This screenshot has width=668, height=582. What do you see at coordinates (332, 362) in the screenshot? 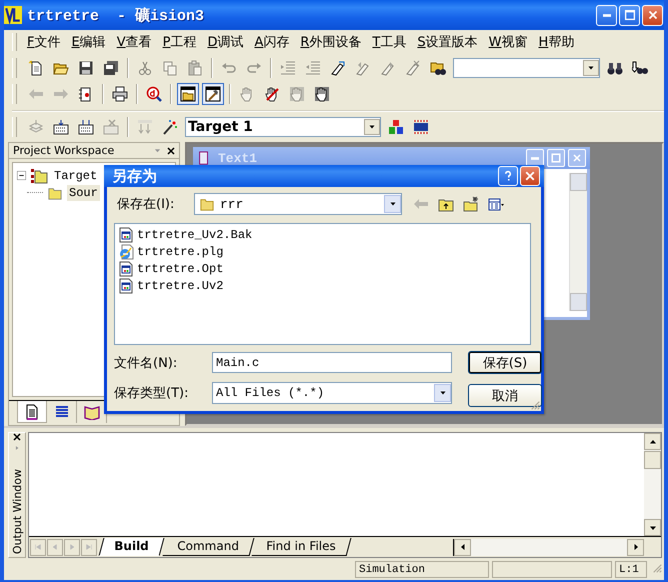
I see `file-name-field: Main.c` at bounding box center [332, 362].